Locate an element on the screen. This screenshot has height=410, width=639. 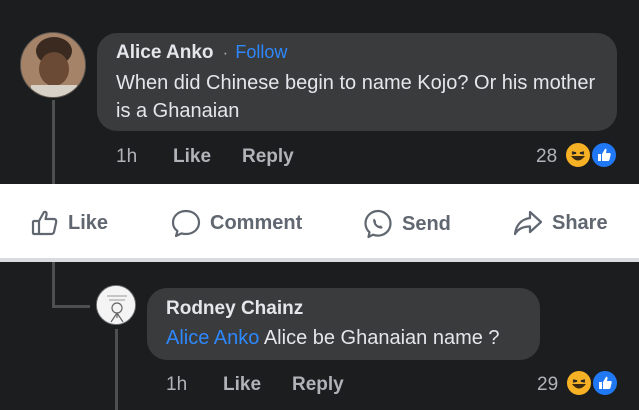
follow-link: Follow is located at coordinates (261, 52).